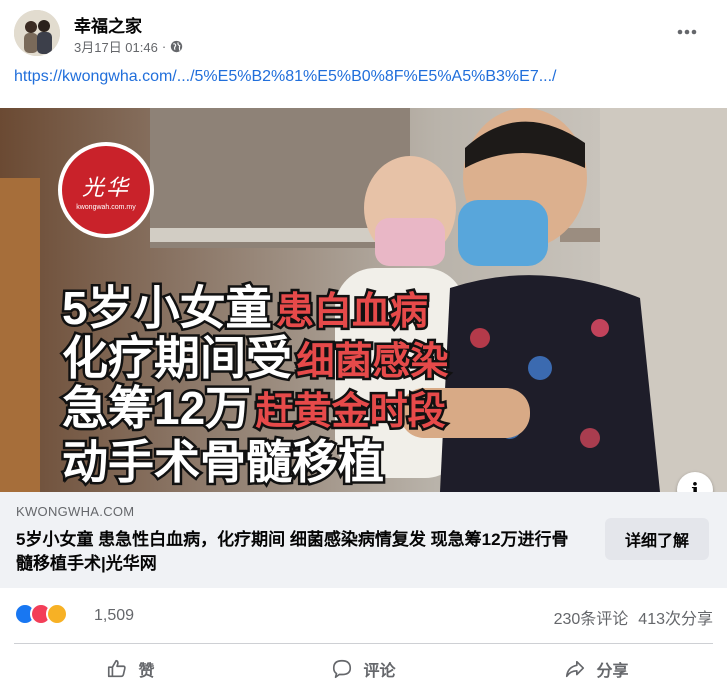  I want to click on like-button: 赞, so click(130, 669).